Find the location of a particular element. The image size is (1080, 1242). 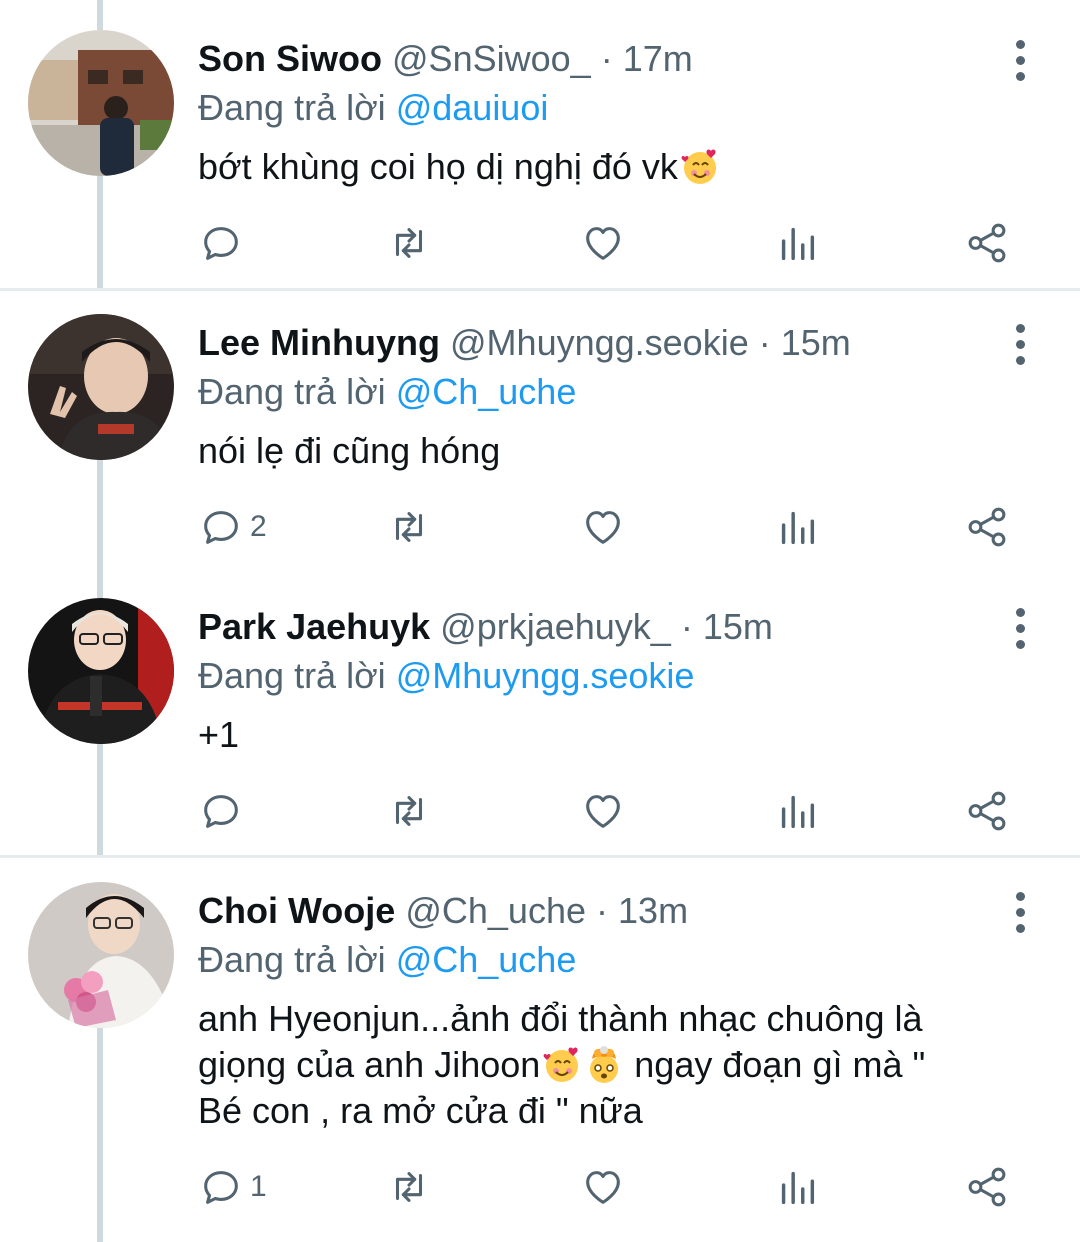

tweet-actions: 2 is located at coordinates (613, 527).